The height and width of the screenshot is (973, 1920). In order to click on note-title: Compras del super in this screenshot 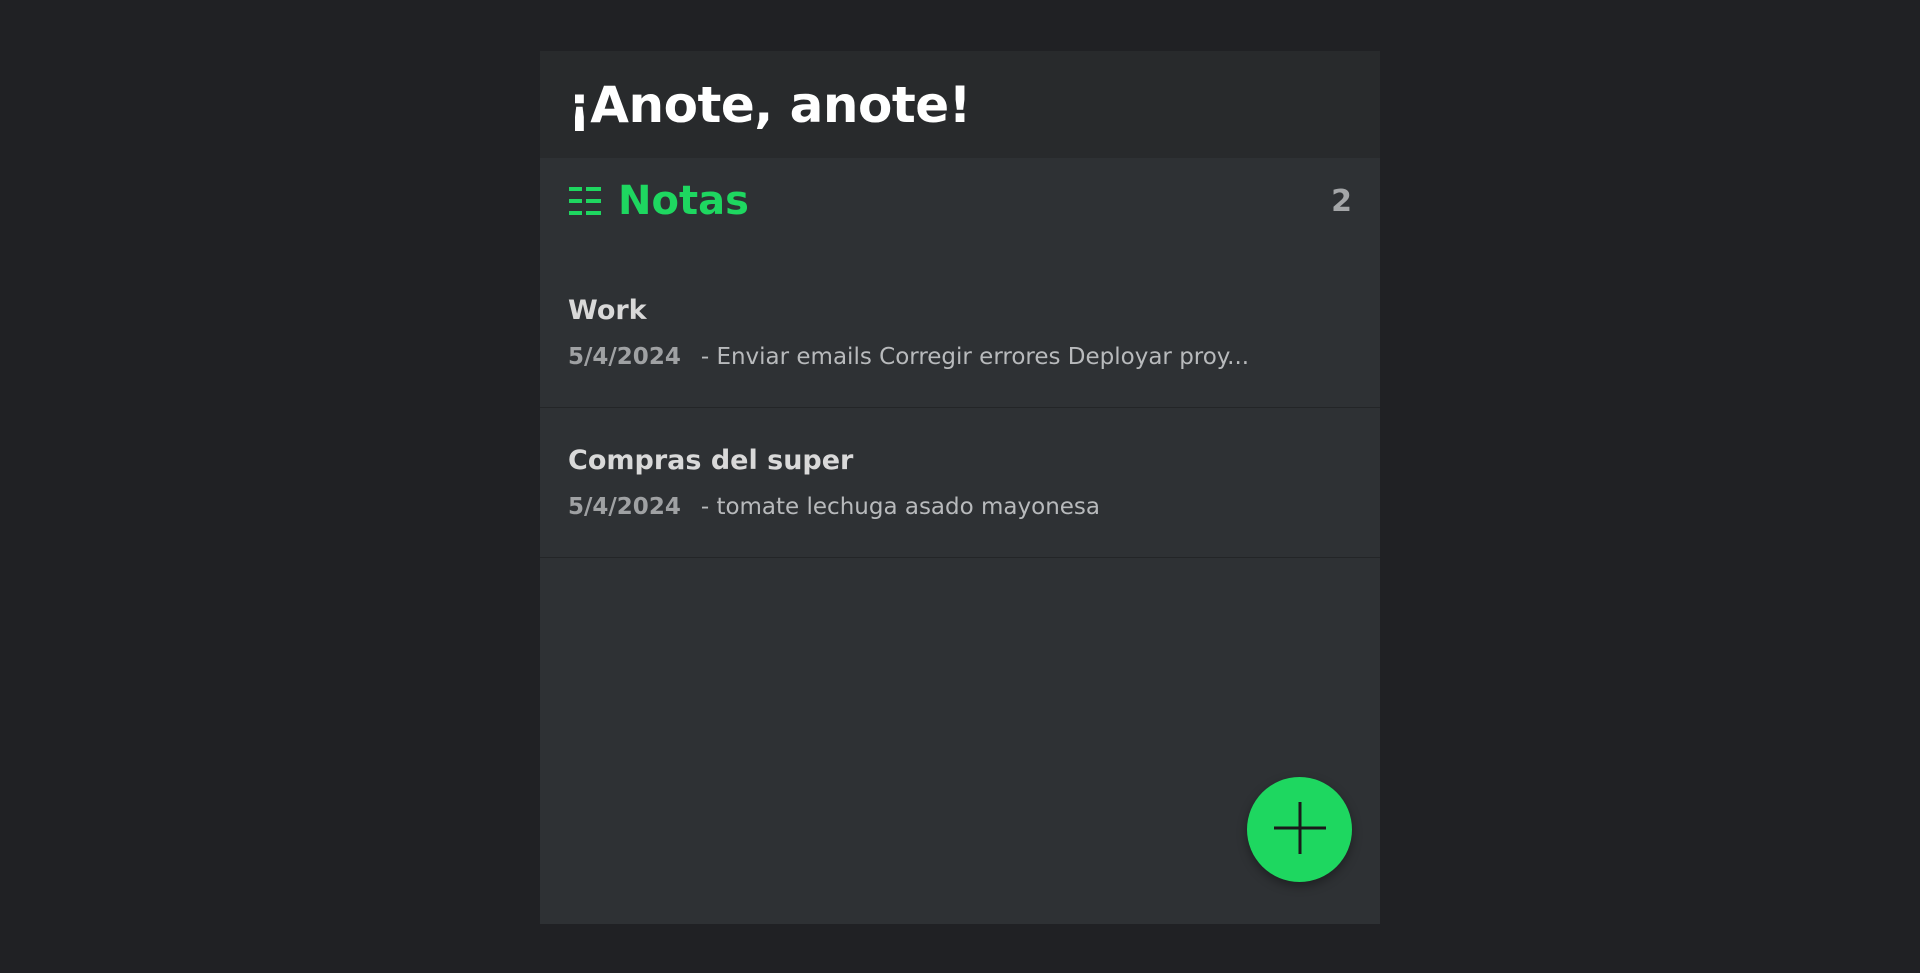, I will do `click(711, 460)`.